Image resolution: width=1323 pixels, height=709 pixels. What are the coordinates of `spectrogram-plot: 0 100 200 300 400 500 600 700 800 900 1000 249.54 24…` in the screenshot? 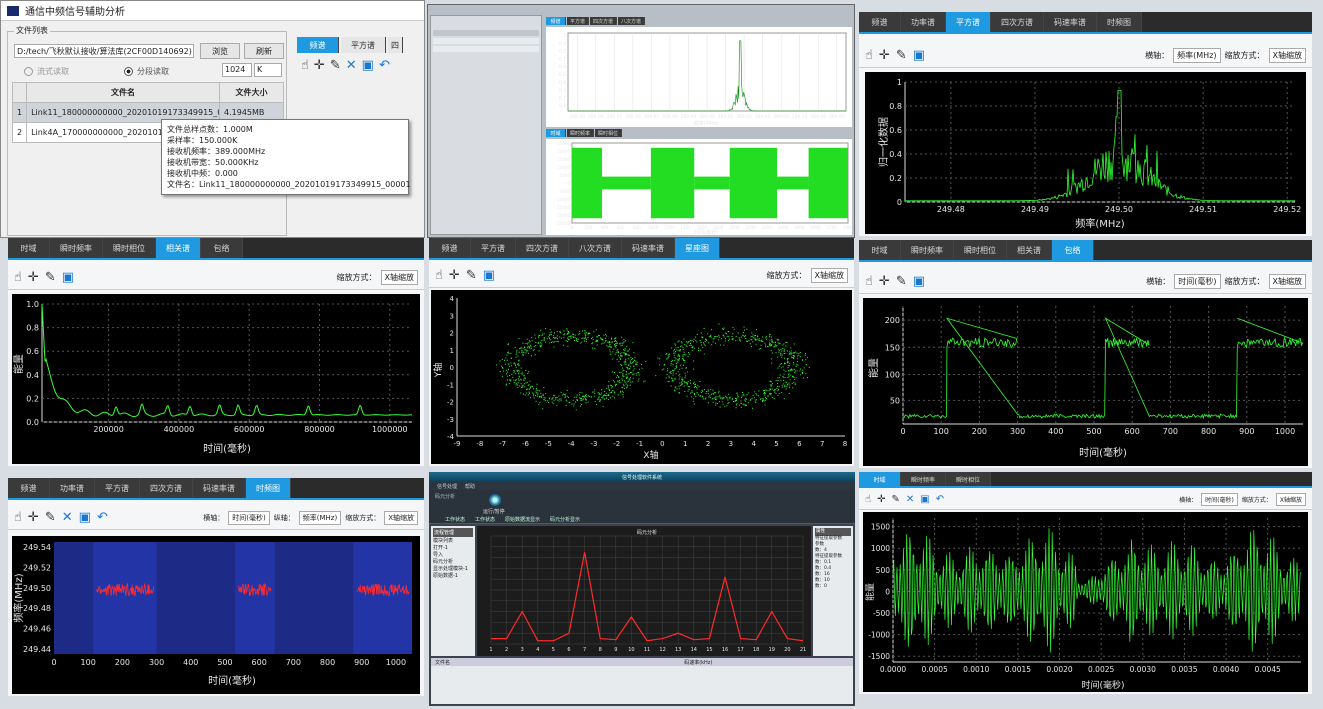 It's located at (216, 615).